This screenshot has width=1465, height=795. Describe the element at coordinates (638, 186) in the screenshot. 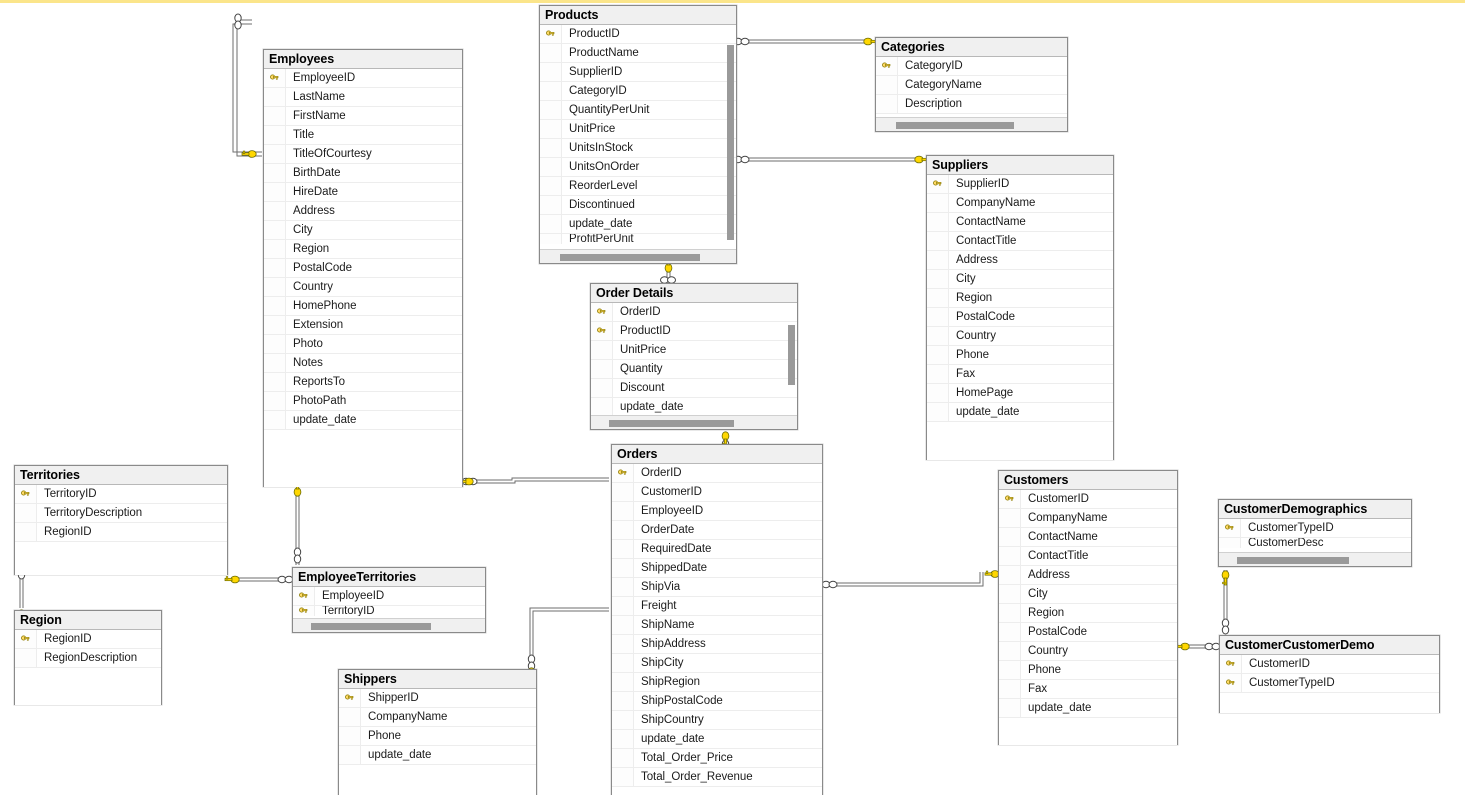

I see `column-row: ReorderLevel` at that location.